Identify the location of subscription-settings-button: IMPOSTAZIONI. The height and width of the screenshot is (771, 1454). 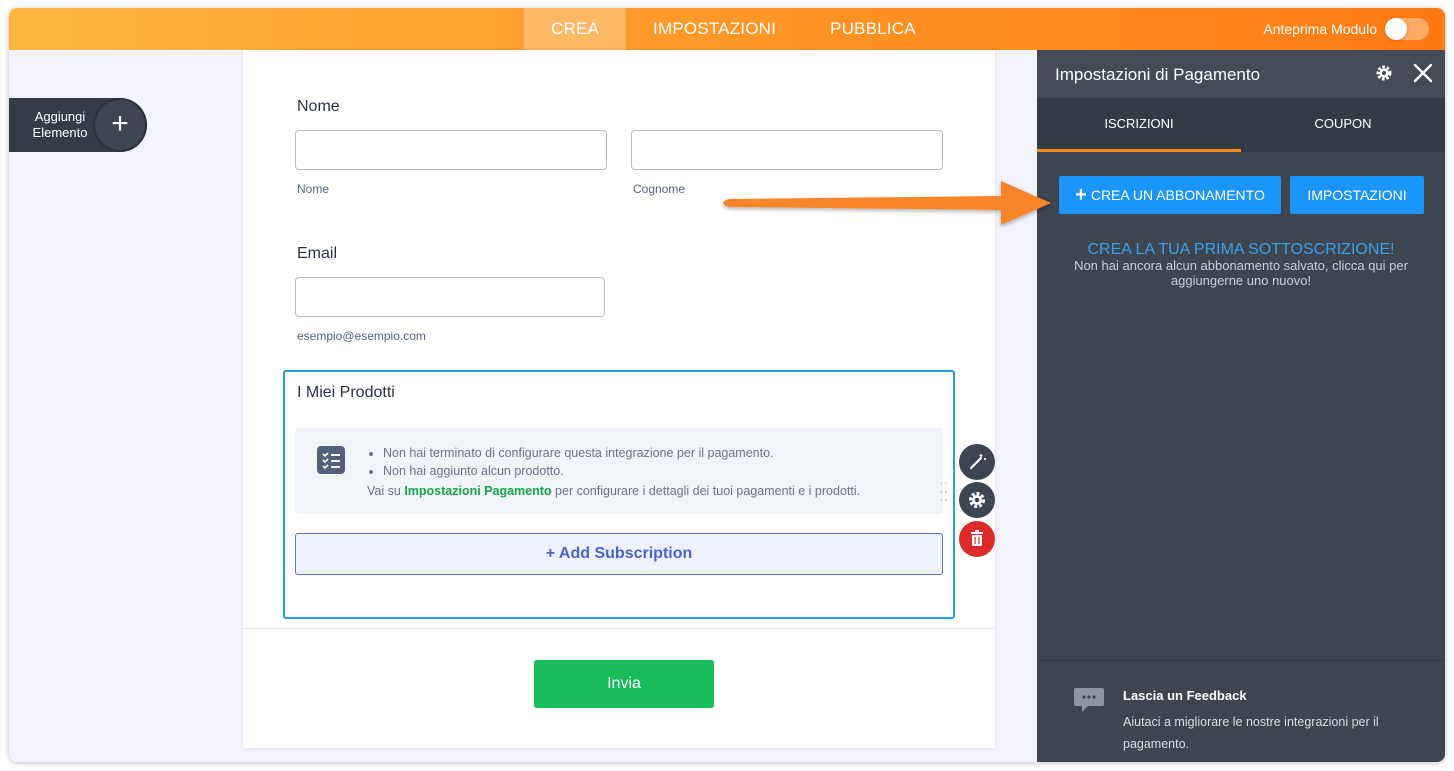
(1357, 195).